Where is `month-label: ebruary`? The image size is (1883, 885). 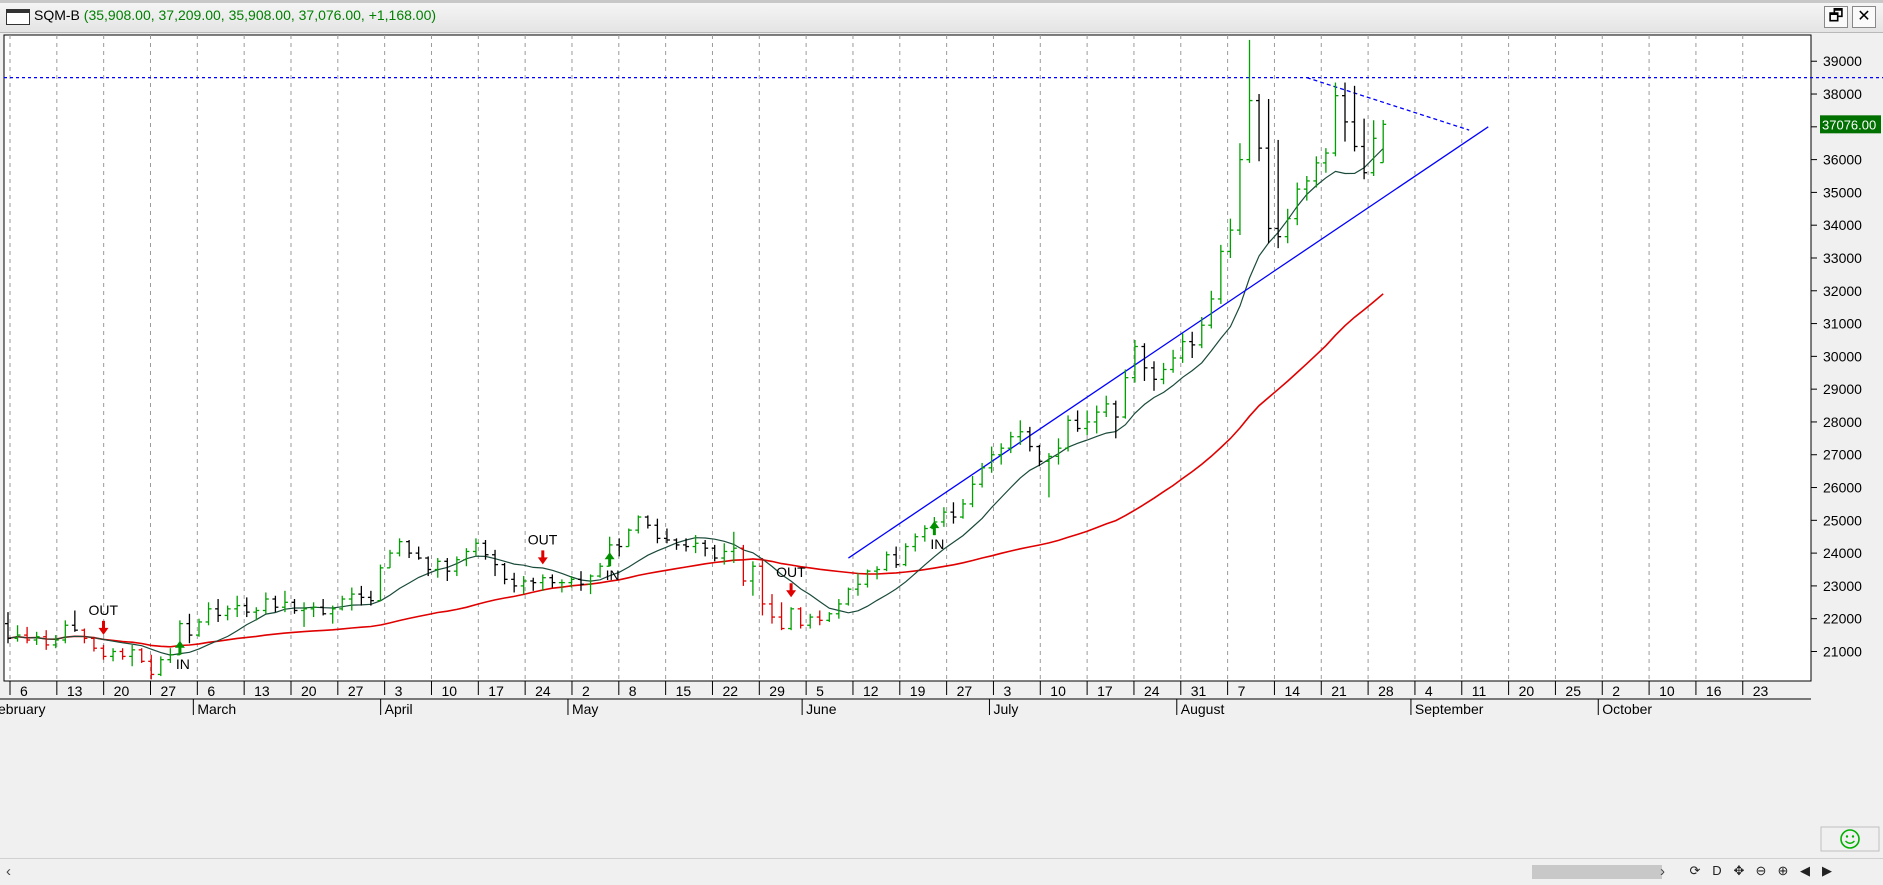
month-label: ebruary is located at coordinates (22, 709).